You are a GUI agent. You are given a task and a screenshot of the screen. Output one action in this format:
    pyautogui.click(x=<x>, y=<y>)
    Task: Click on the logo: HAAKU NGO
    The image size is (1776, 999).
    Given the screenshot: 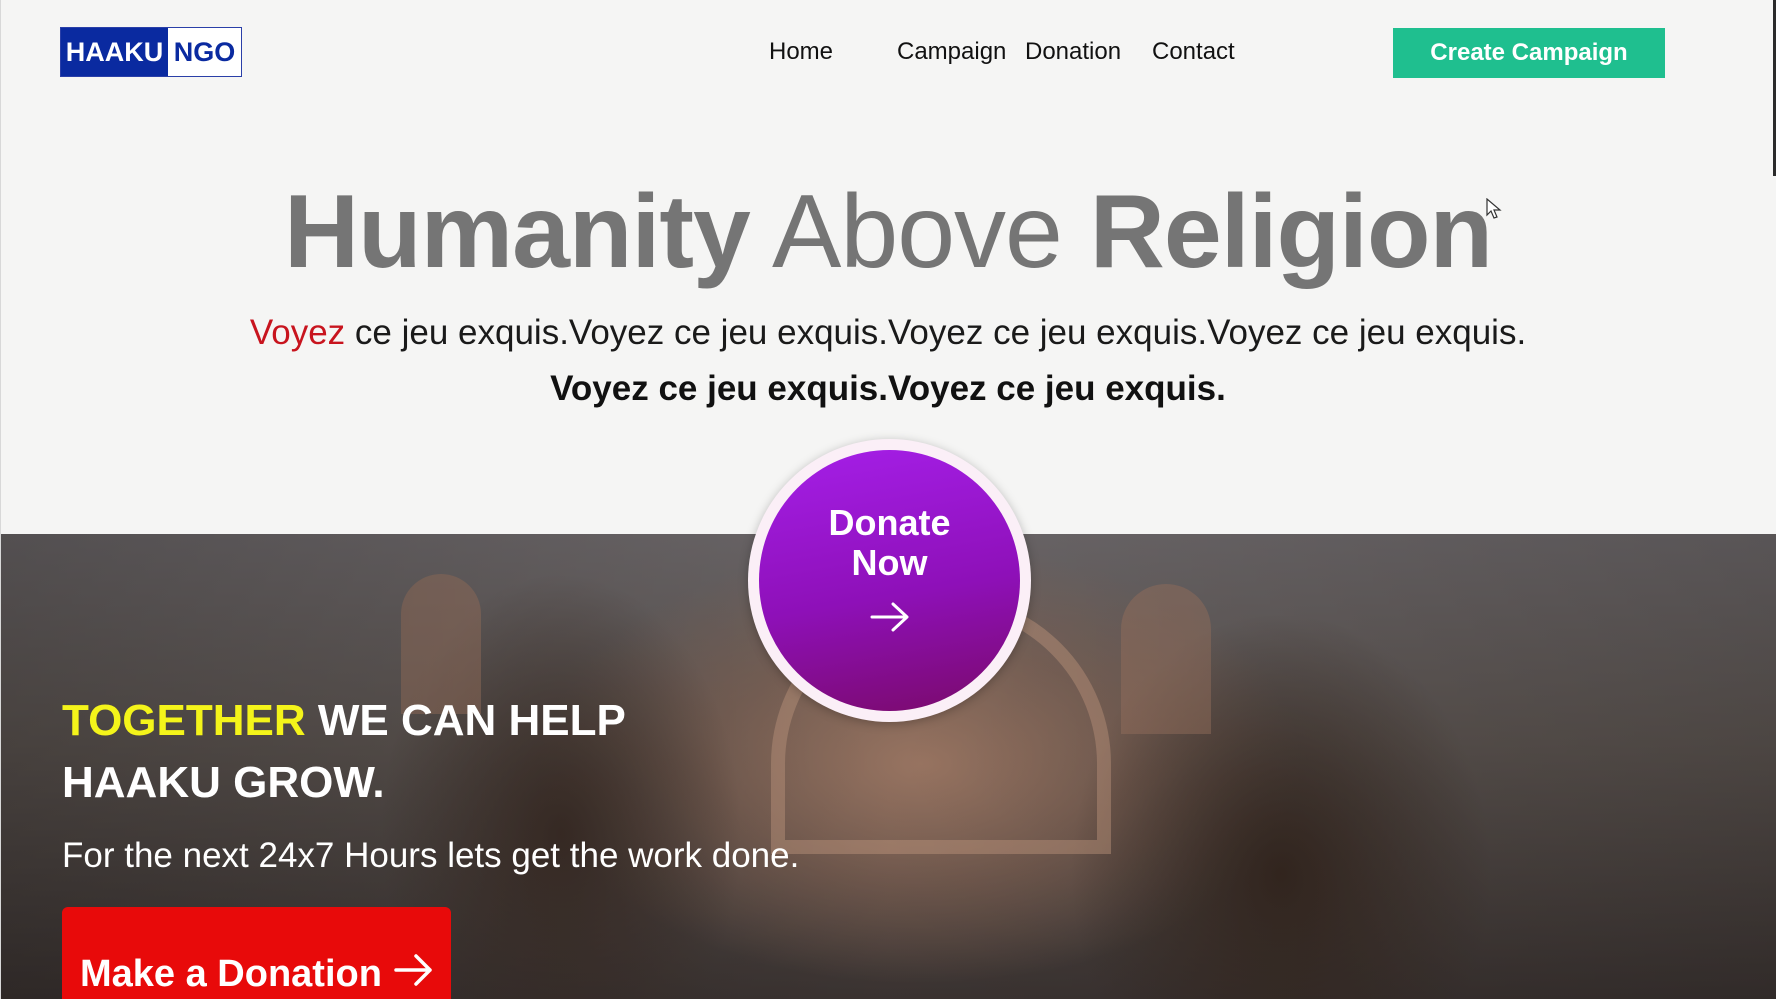 What is the action you would take?
    pyautogui.click(x=151, y=52)
    